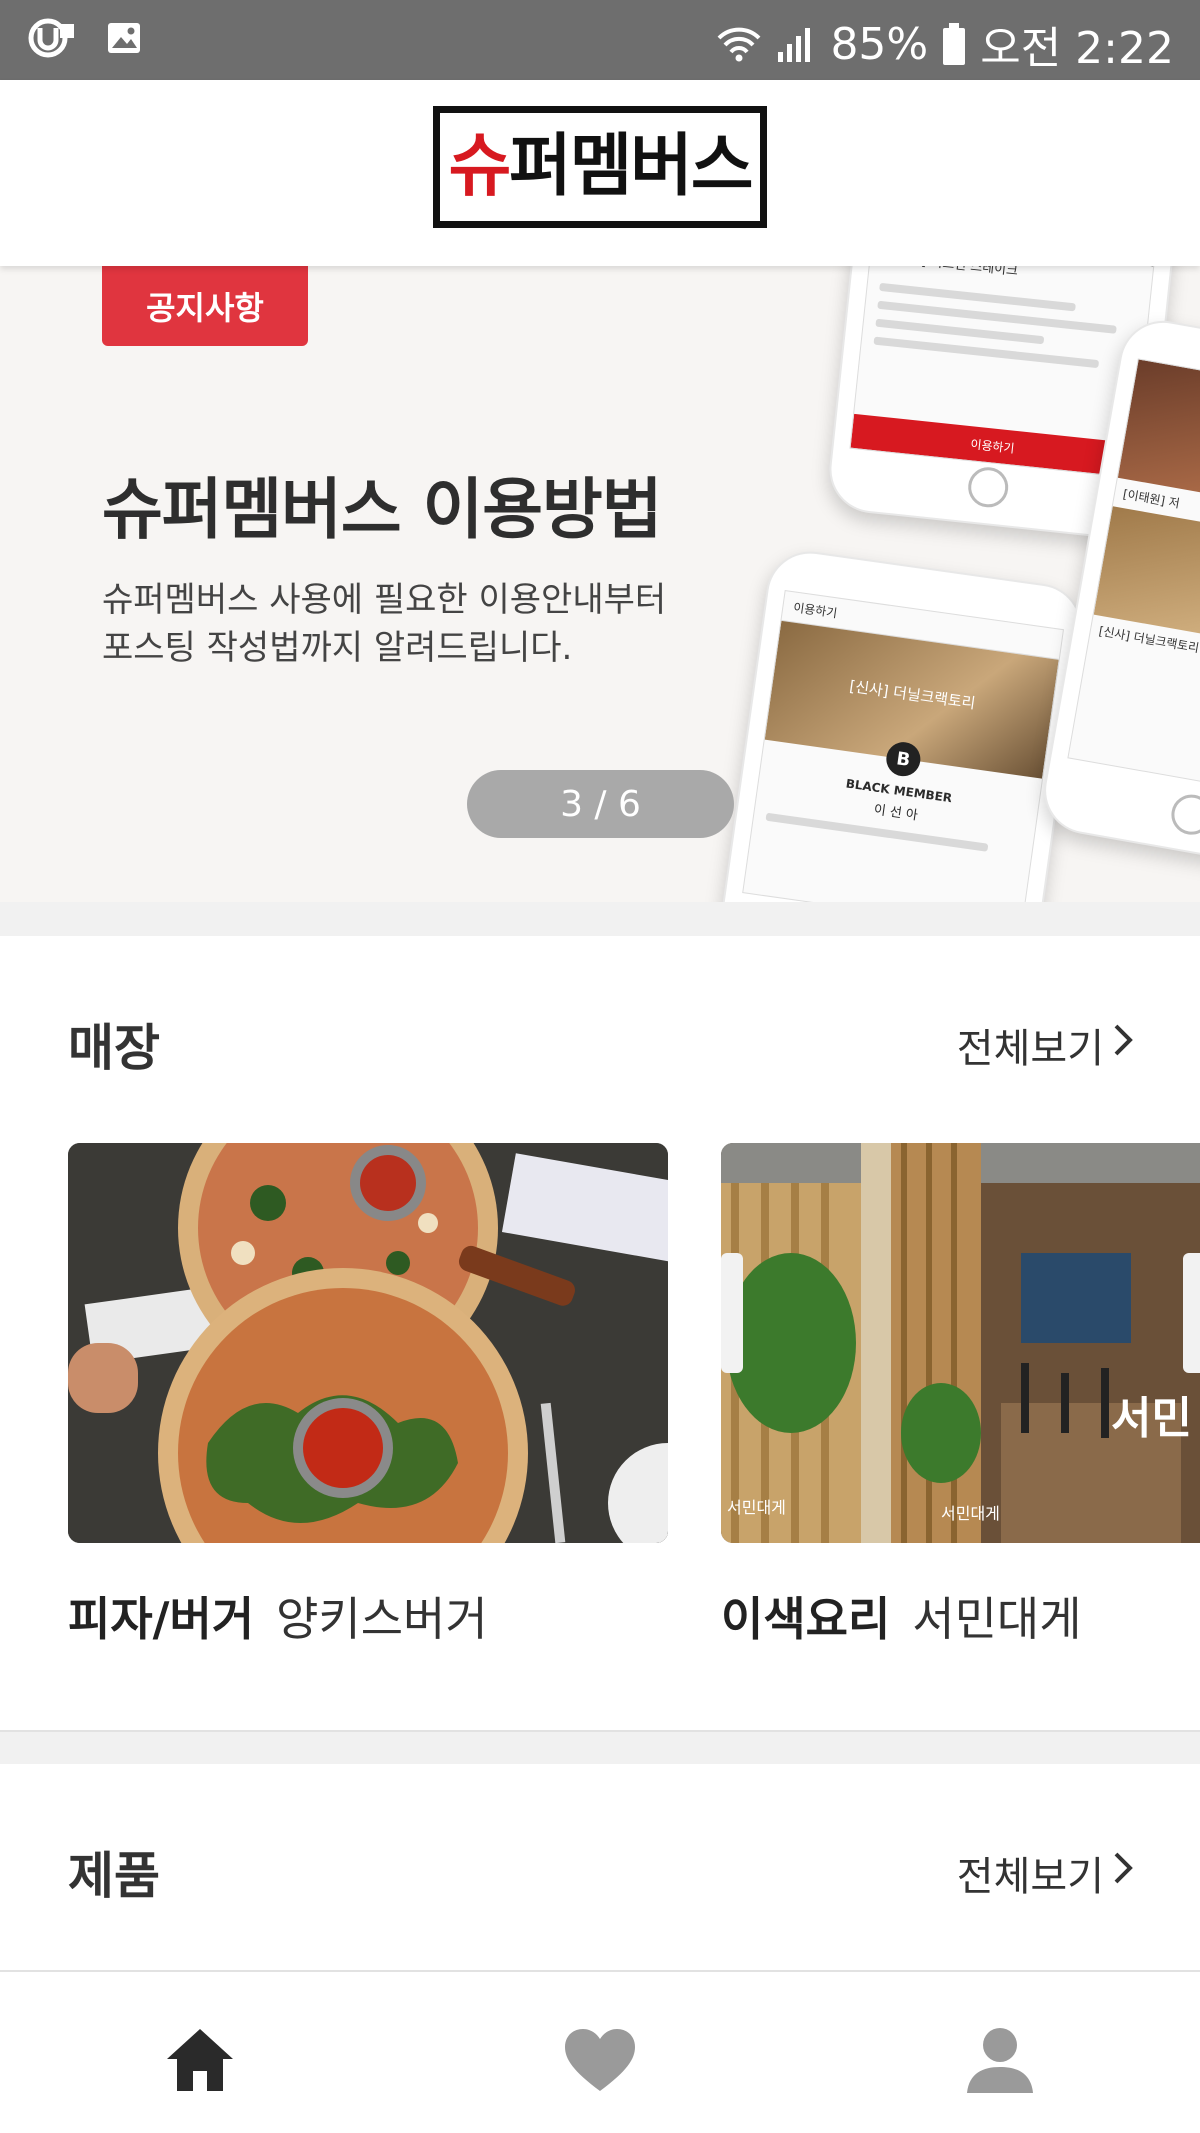  I want to click on stores-section-title: 매장, so click(114, 1048).